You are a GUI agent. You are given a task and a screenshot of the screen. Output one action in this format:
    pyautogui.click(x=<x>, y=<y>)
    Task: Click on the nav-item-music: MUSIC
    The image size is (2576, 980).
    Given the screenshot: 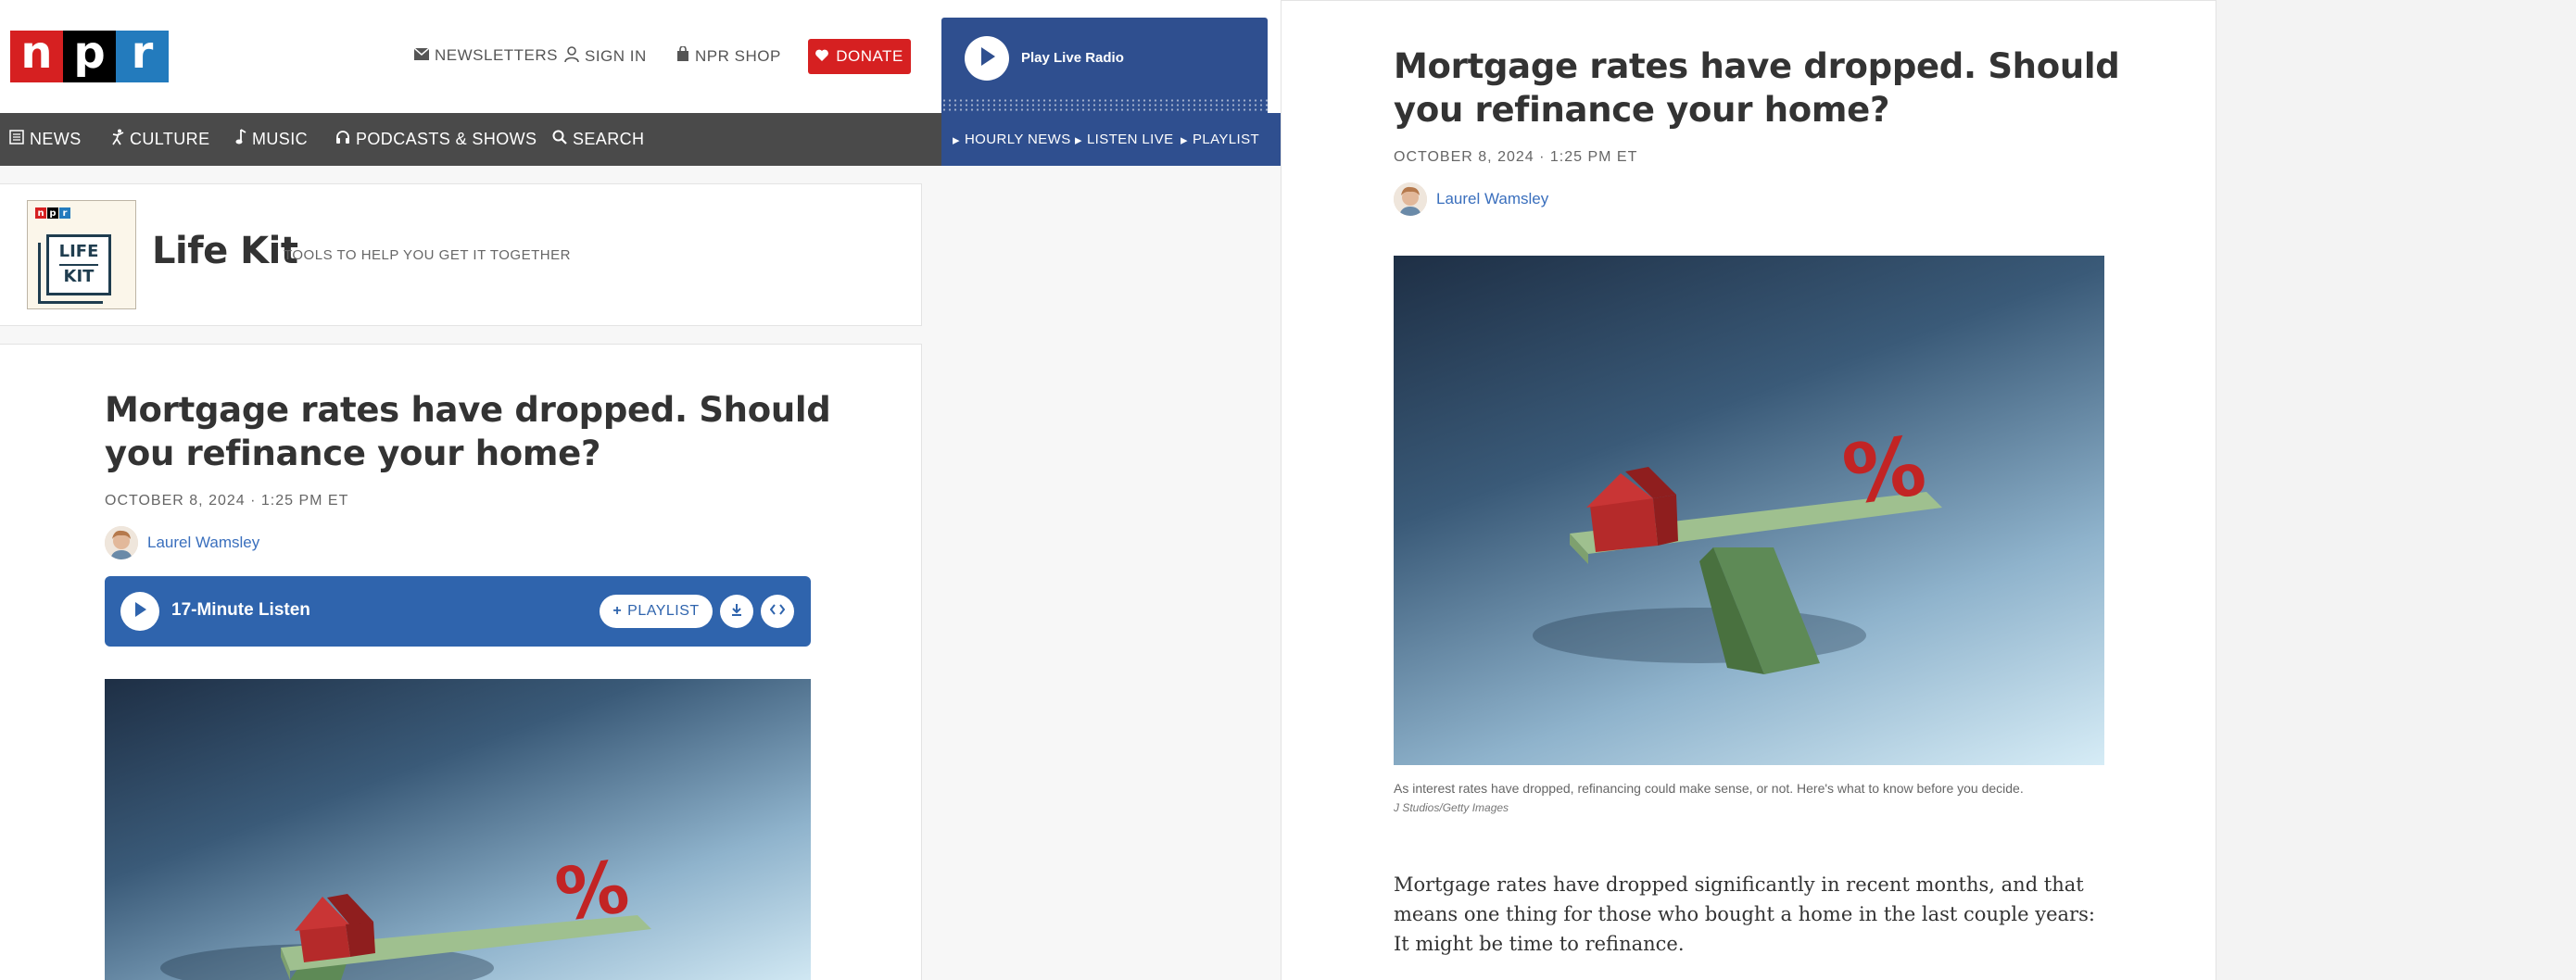 What is the action you would take?
    pyautogui.click(x=271, y=139)
    